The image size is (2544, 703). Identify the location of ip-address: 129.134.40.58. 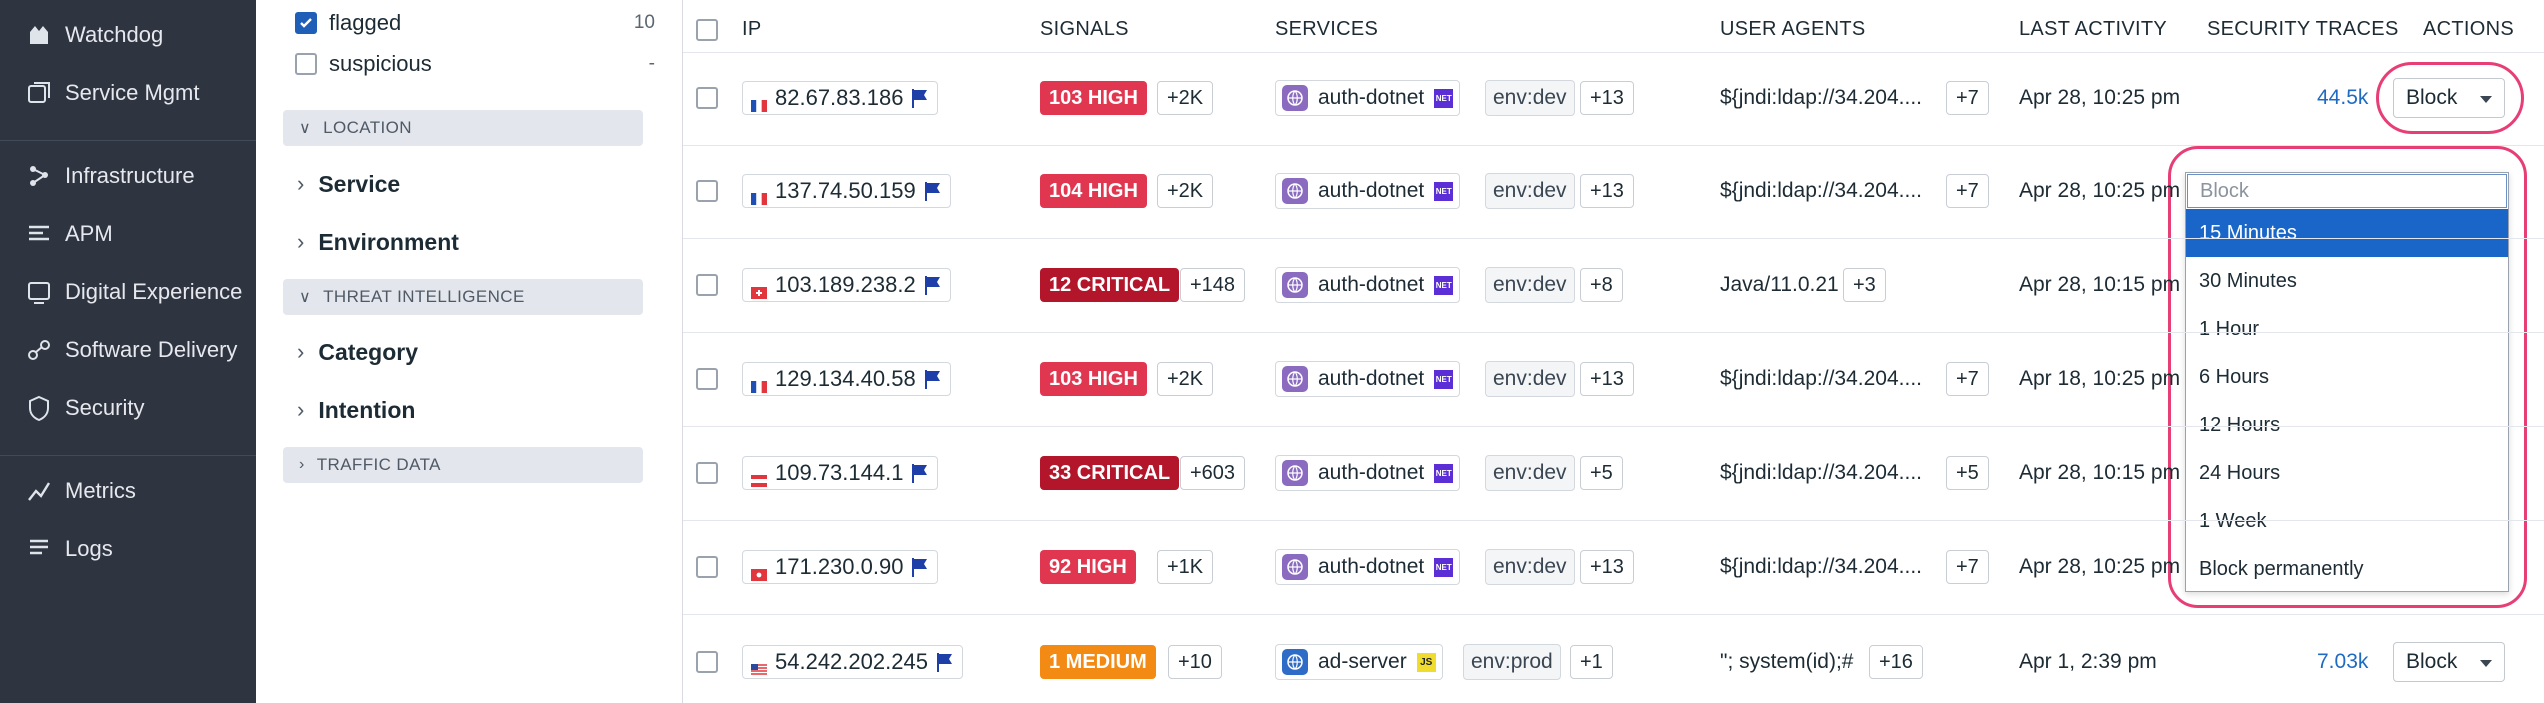
(846, 379).